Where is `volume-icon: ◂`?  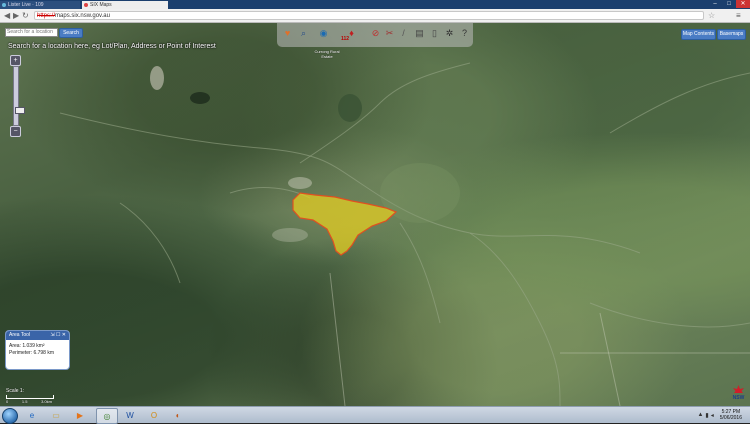 volume-icon: ◂ is located at coordinates (712, 415).